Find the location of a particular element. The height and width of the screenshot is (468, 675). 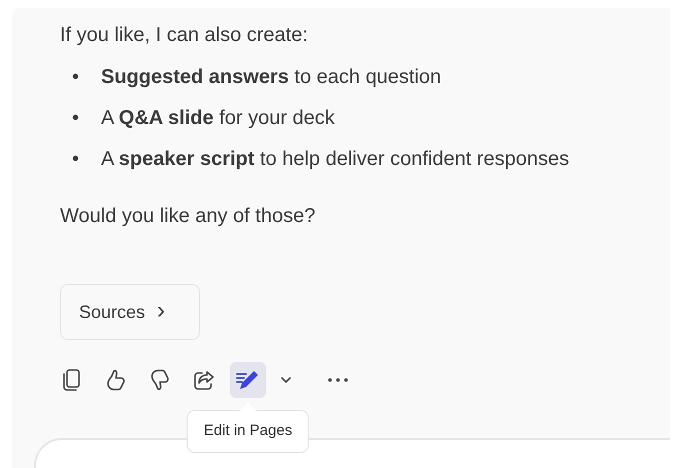

share-icon is located at coordinates (204, 380).